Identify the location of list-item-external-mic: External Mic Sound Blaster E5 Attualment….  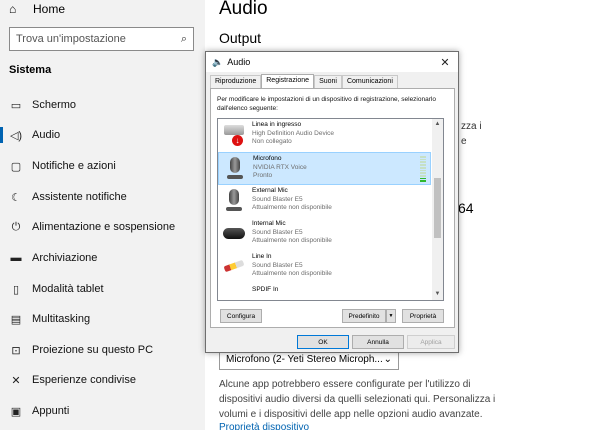
(324, 201).